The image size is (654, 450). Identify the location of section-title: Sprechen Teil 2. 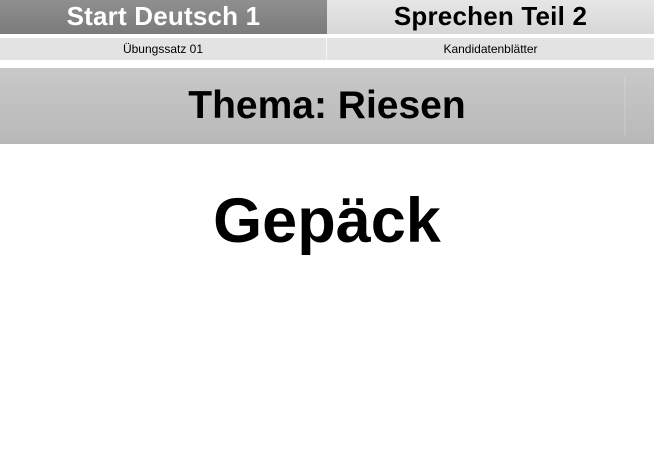
(490, 16).